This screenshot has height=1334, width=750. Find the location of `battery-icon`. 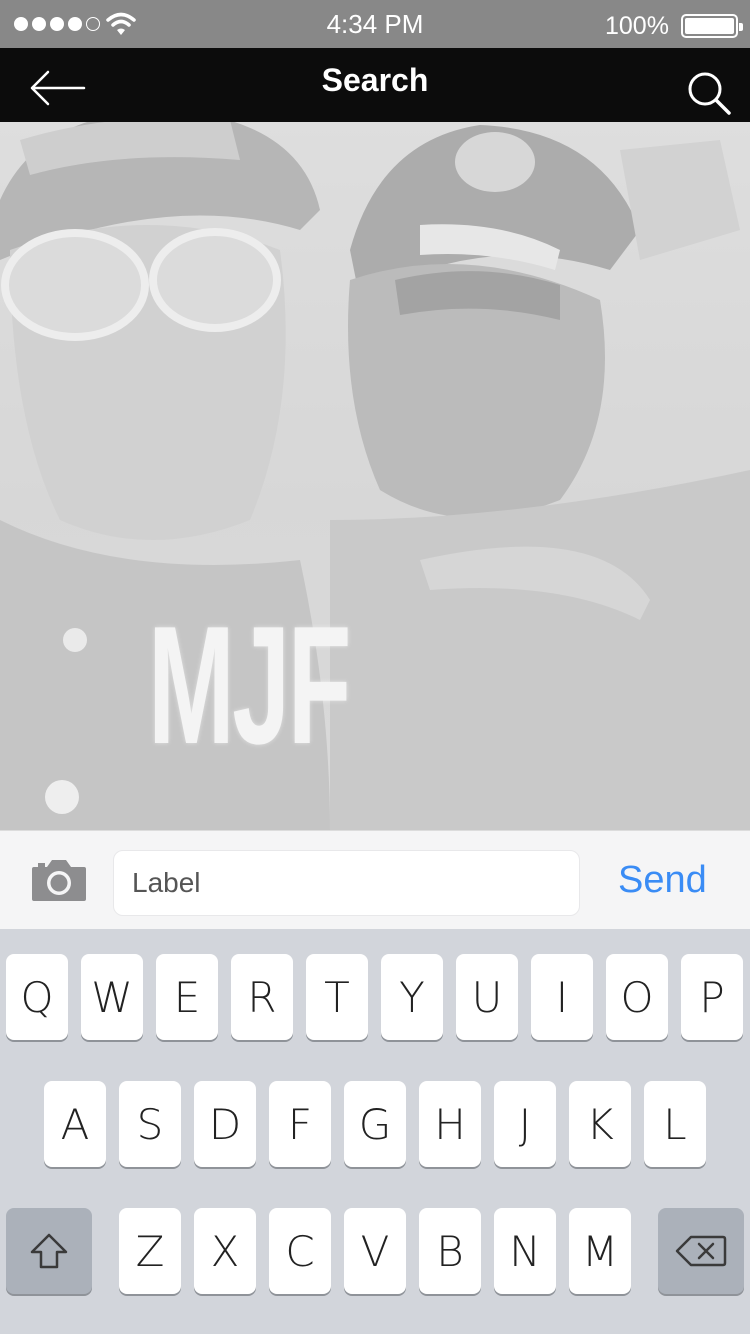

battery-icon is located at coordinates (712, 26).